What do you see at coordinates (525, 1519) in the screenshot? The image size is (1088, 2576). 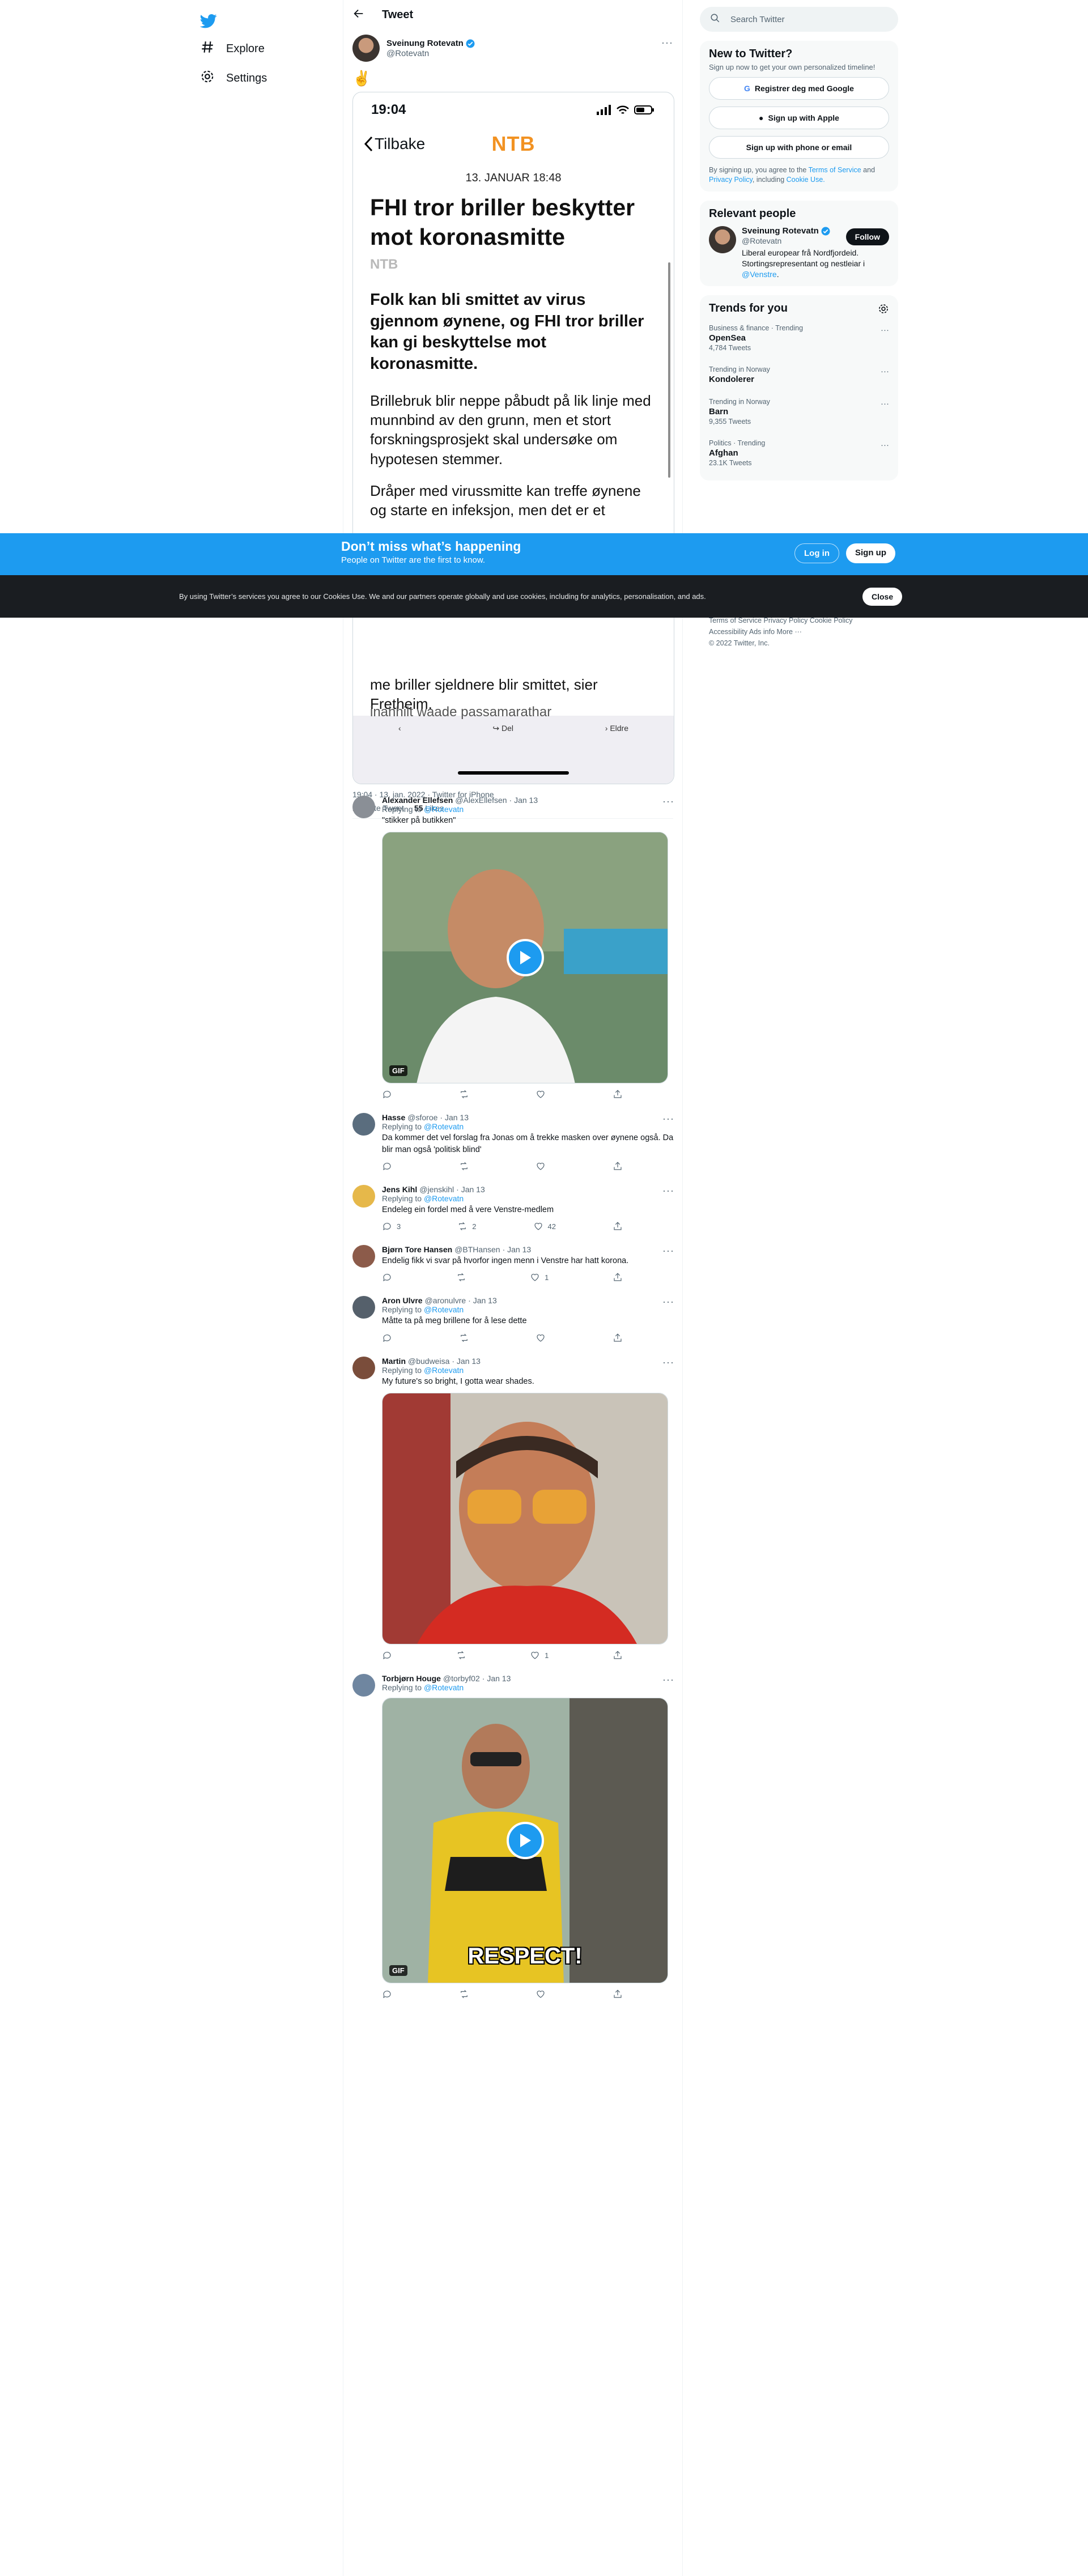 I see `reply-image` at bounding box center [525, 1519].